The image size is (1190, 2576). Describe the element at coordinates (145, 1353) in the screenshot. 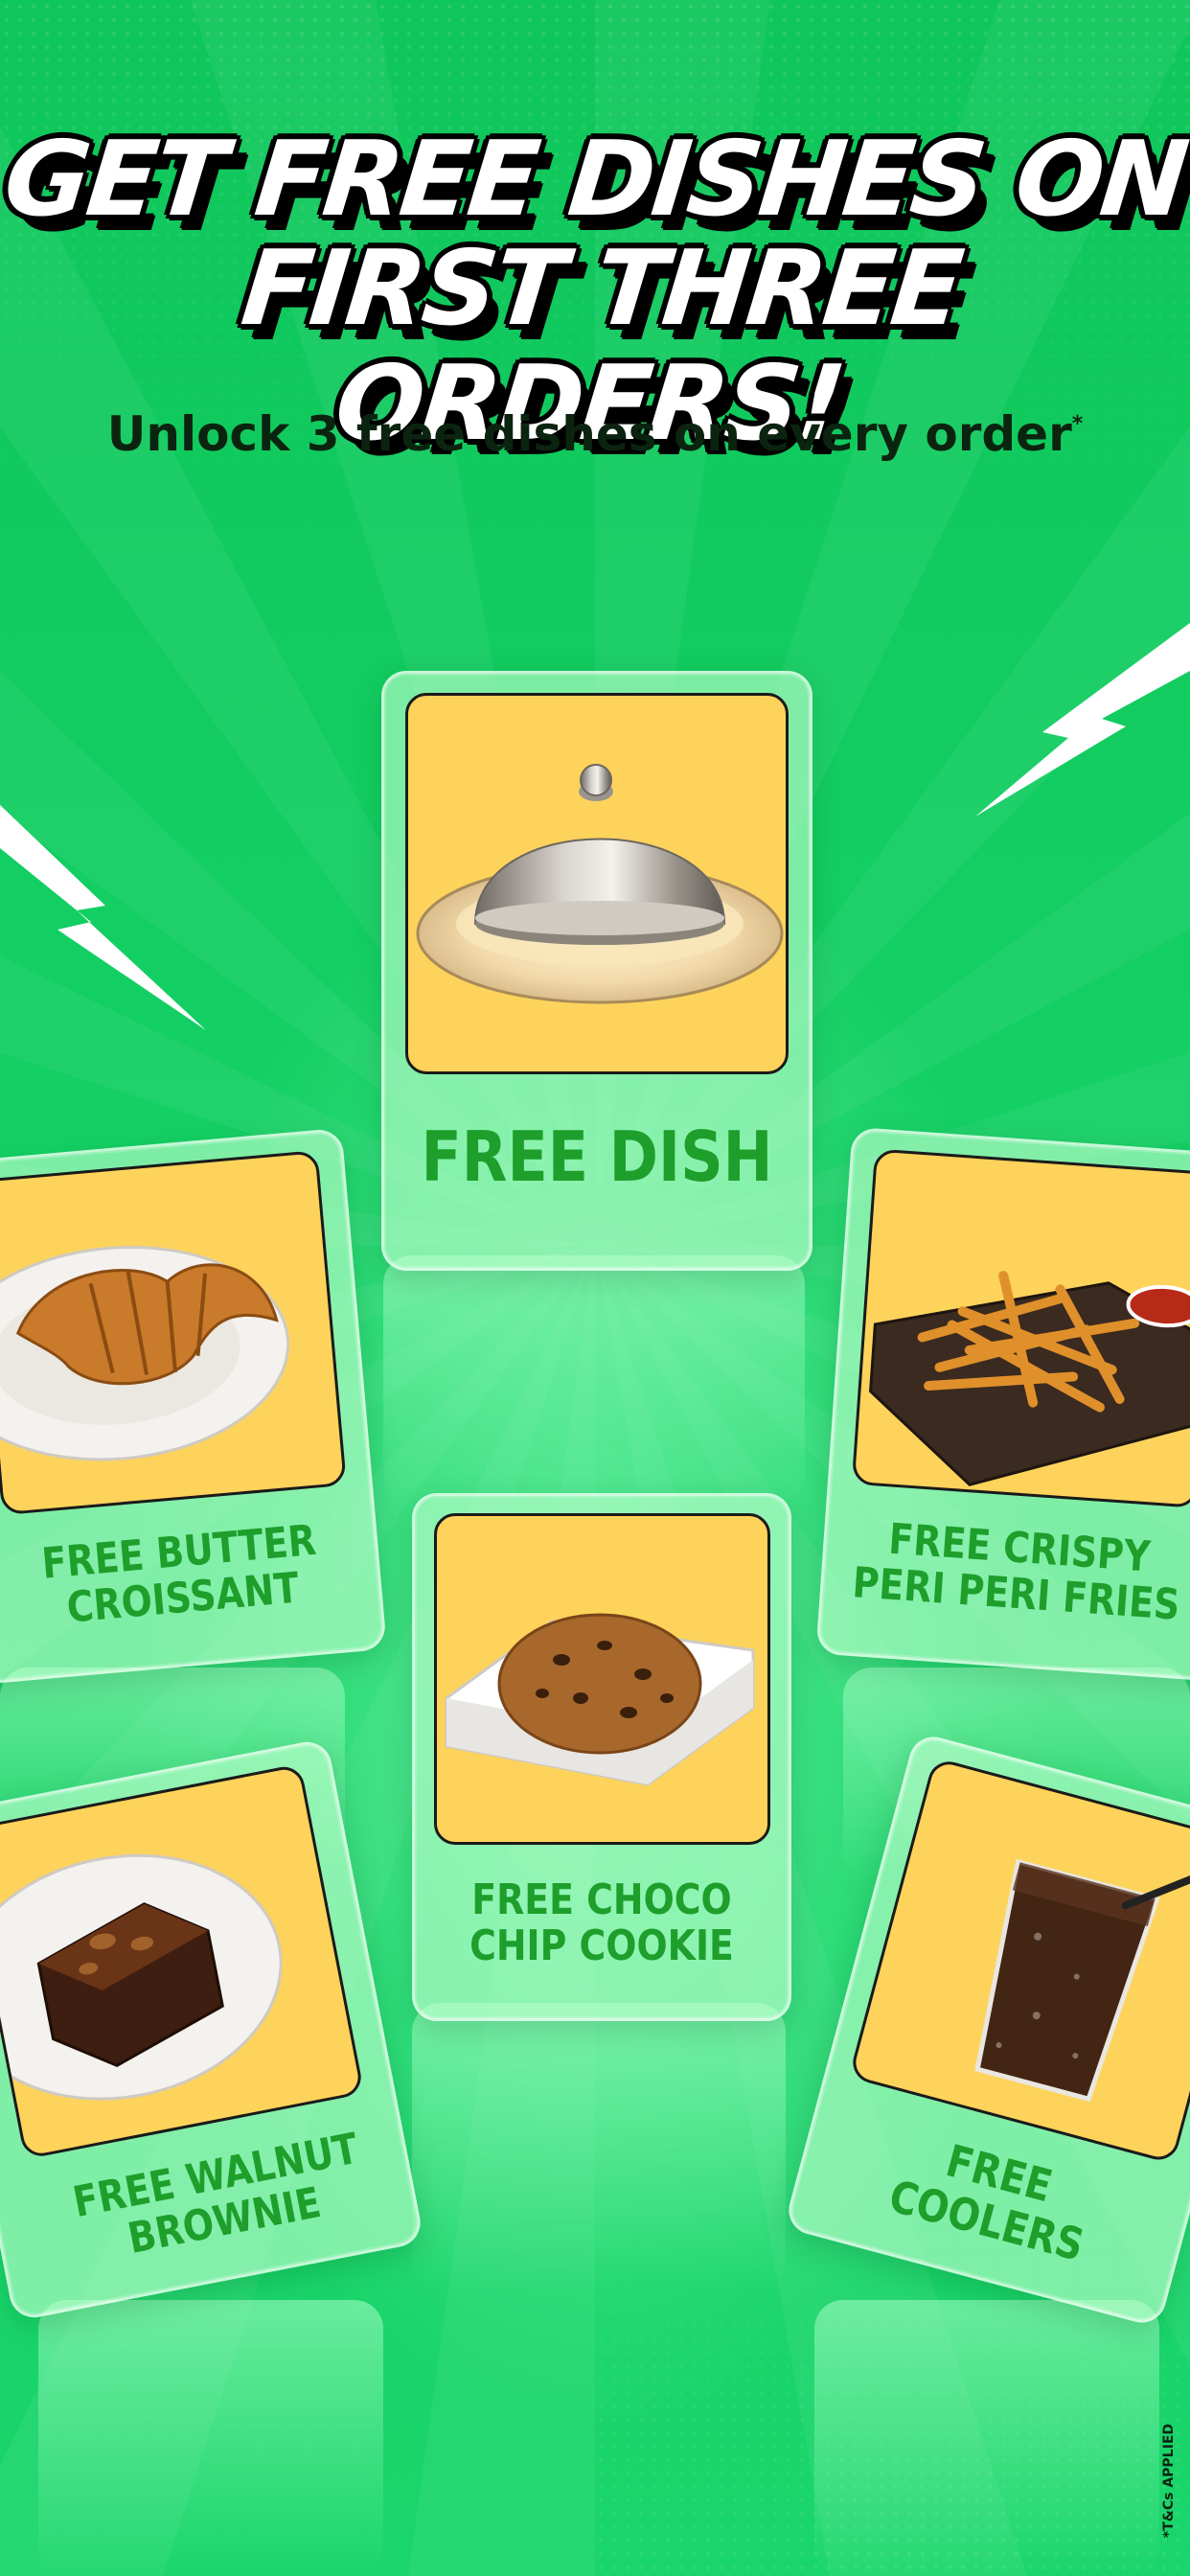

I see `croissant-icon` at that location.